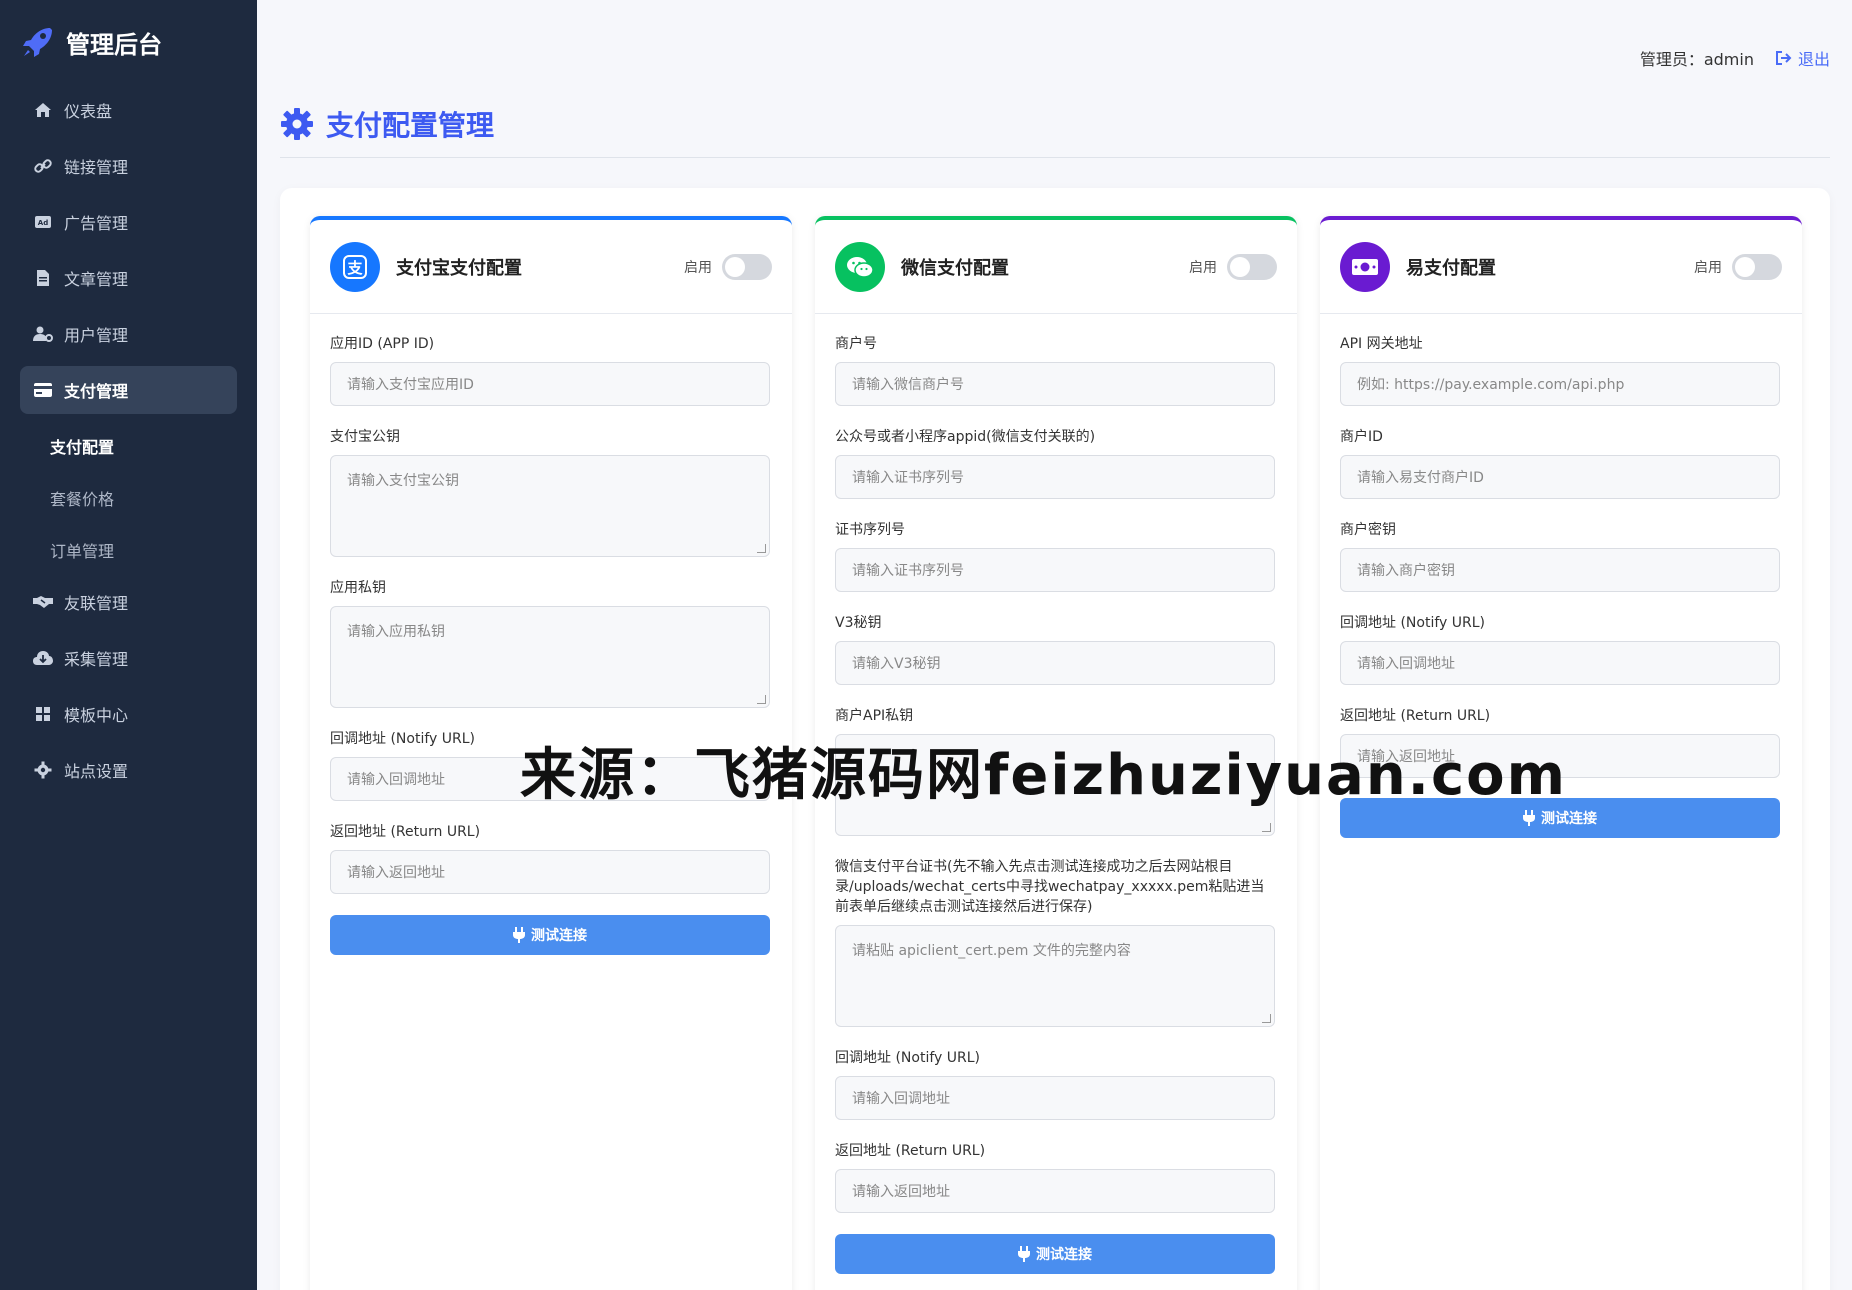 This screenshot has width=1852, height=1290. What do you see at coordinates (82, 447) in the screenshot?
I see `sidebar-subitem-label: 支付配置` at bounding box center [82, 447].